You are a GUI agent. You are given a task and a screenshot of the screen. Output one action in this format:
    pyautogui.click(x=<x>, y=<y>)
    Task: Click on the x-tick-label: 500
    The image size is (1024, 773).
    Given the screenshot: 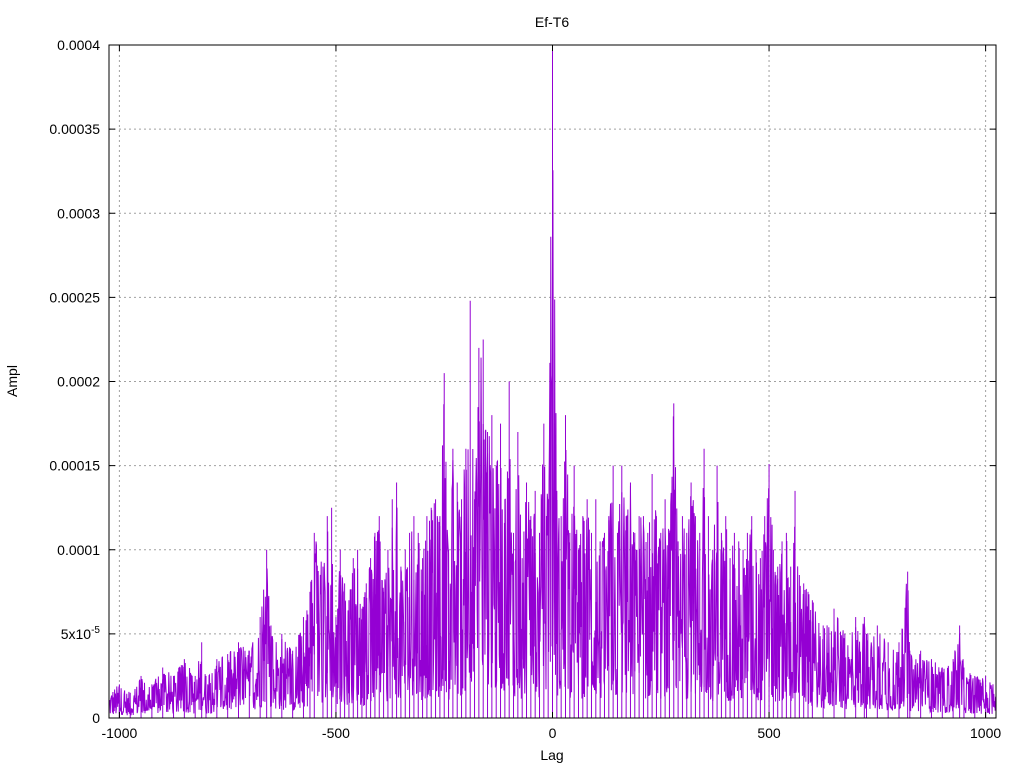 What is the action you would take?
    pyautogui.click(x=769, y=733)
    